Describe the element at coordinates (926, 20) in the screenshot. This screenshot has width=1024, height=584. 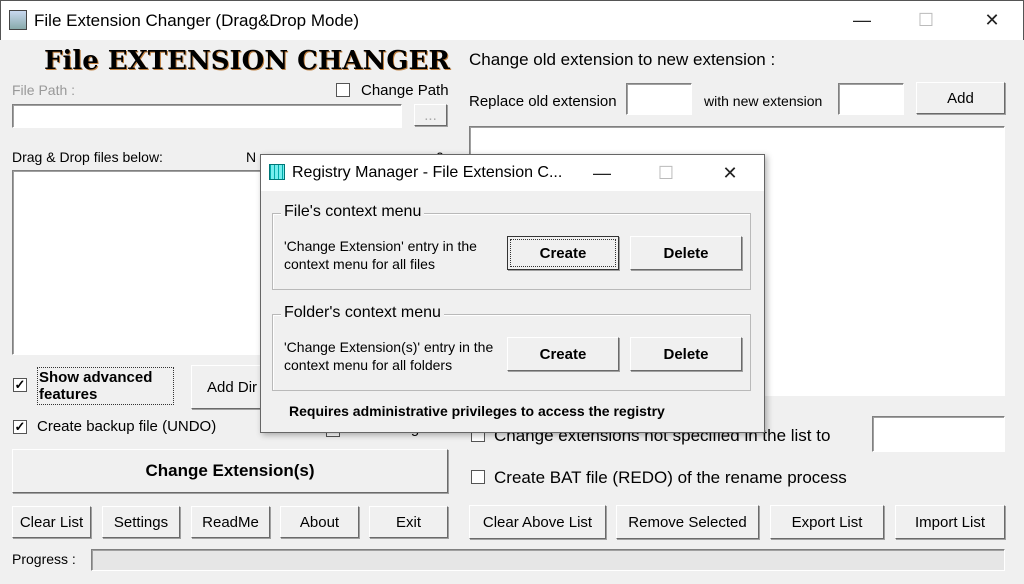
I see `maximize-button: ☐` at that location.